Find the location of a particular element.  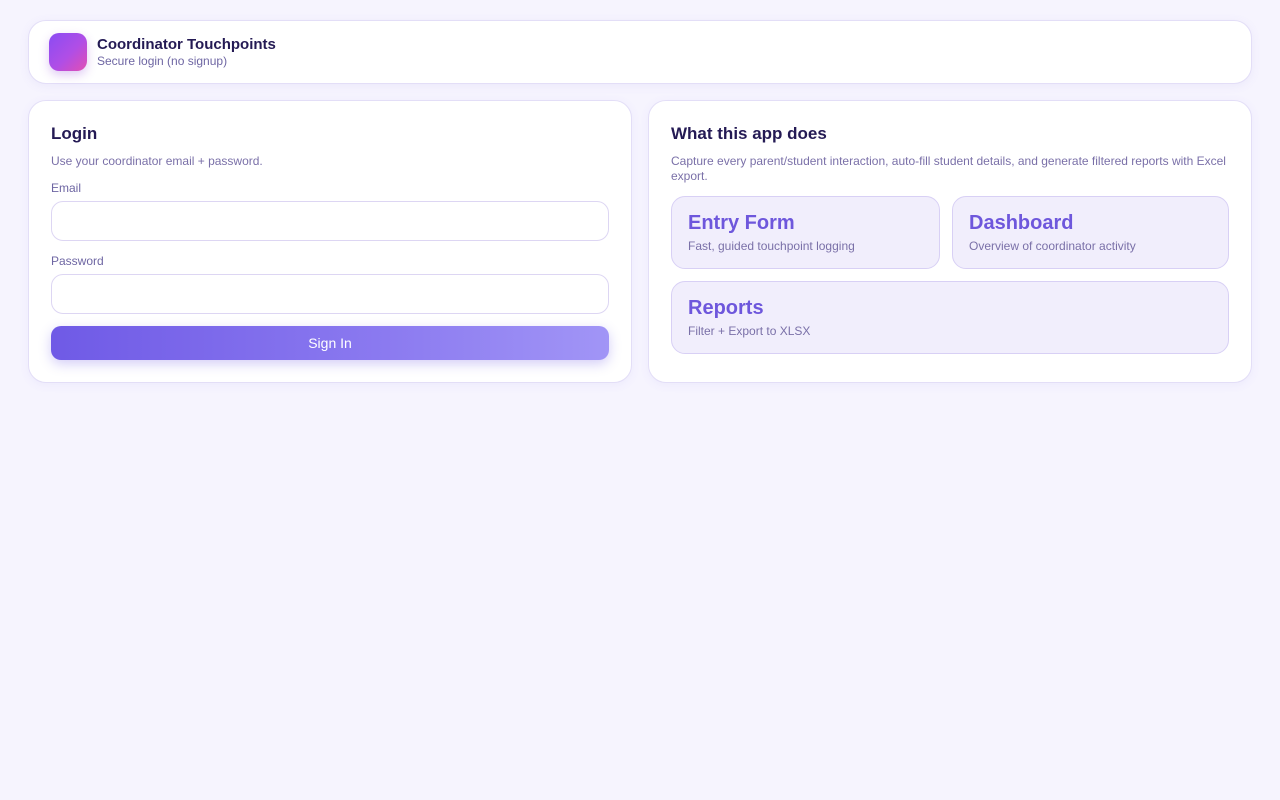

feature-title: Dashboard is located at coordinates (1021, 223).